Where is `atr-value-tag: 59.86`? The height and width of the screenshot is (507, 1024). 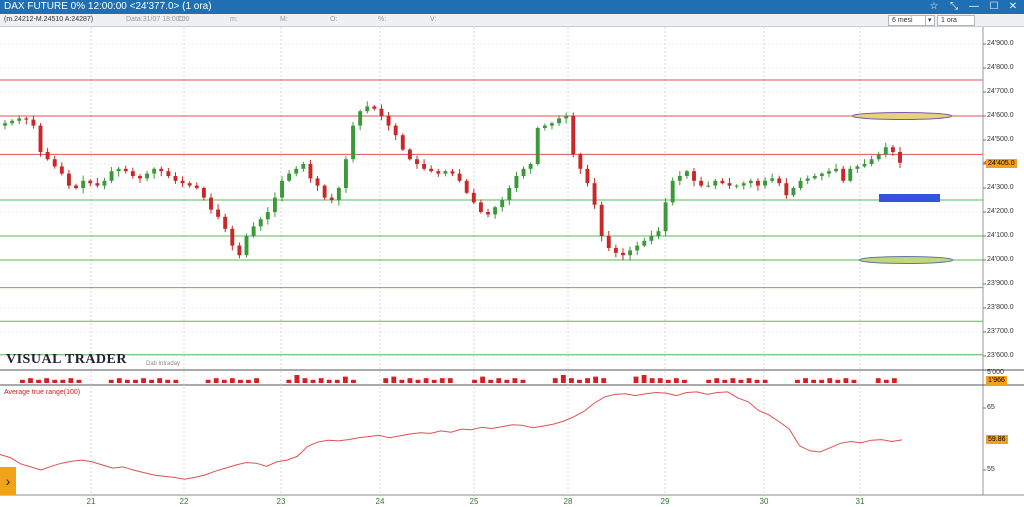 atr-value-tag: 59.86 is located at coordinates (997, 439).